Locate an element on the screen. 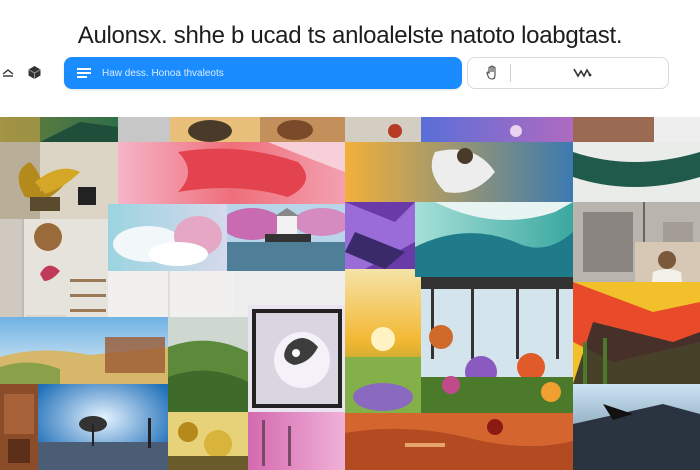 The image size is (700, 470). share-icon is located at coordinates (8, 72).